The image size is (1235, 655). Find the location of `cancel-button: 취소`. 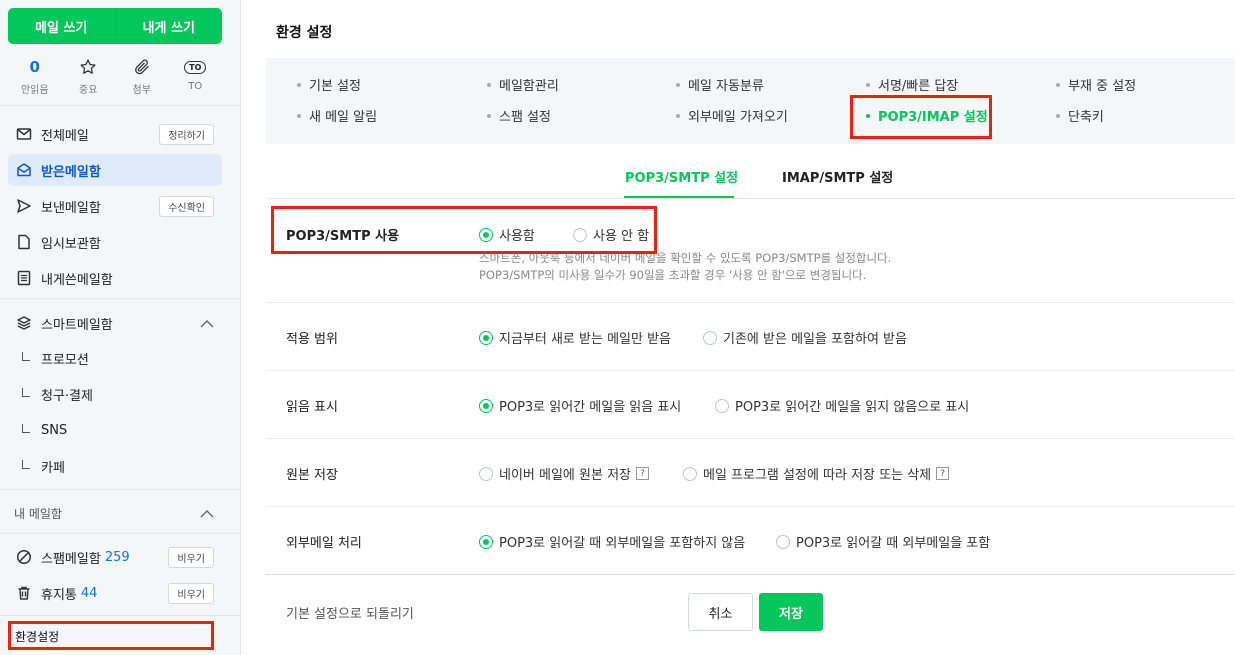

cancel-button: 취소 is located at coordinates (720, 612).